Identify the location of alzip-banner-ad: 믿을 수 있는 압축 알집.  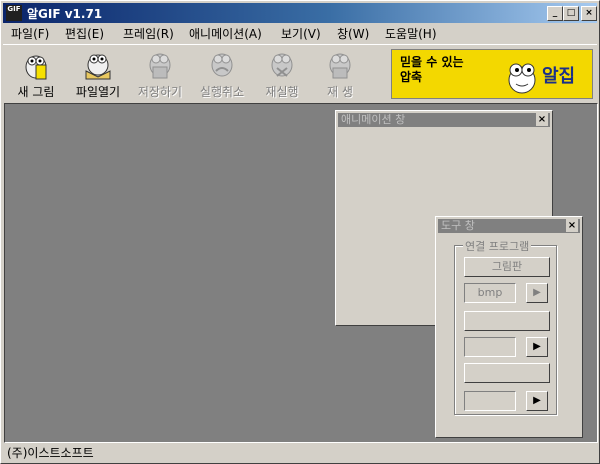
(492, 74).